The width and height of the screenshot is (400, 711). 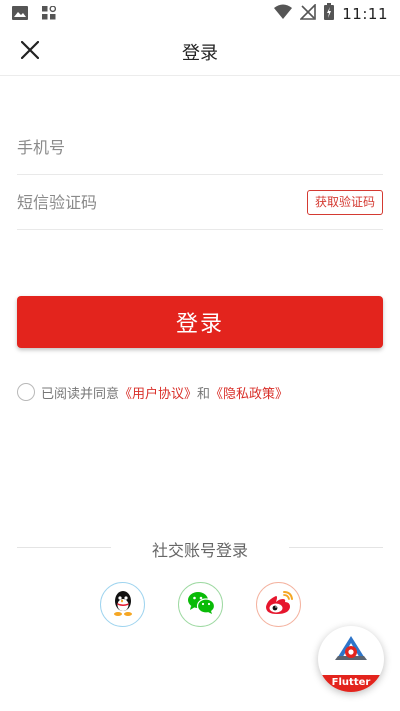 What do you see at coordinates (204, 394) in the screenshot?
I see `agreement-and: 和` at bounding box center [204, 394].